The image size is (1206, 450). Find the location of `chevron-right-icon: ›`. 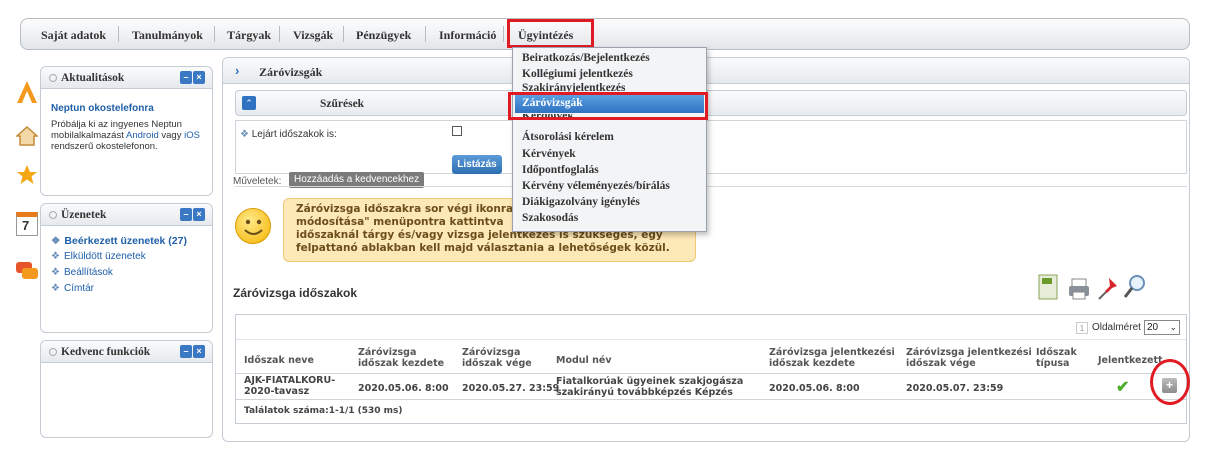

chevron-right-icon: › is located at coordinates (237, 70).